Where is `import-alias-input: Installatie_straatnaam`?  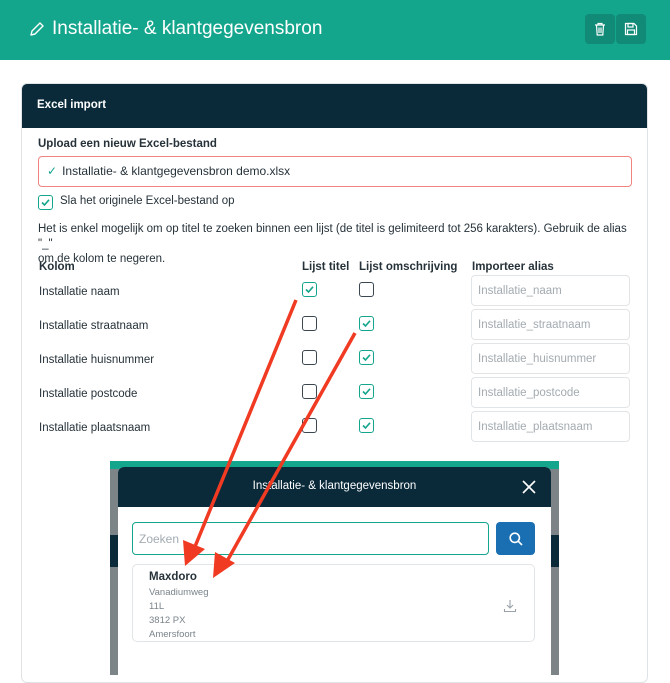 import-alias-input: Installatie_straatnaam is located at coordinates (550, 324).